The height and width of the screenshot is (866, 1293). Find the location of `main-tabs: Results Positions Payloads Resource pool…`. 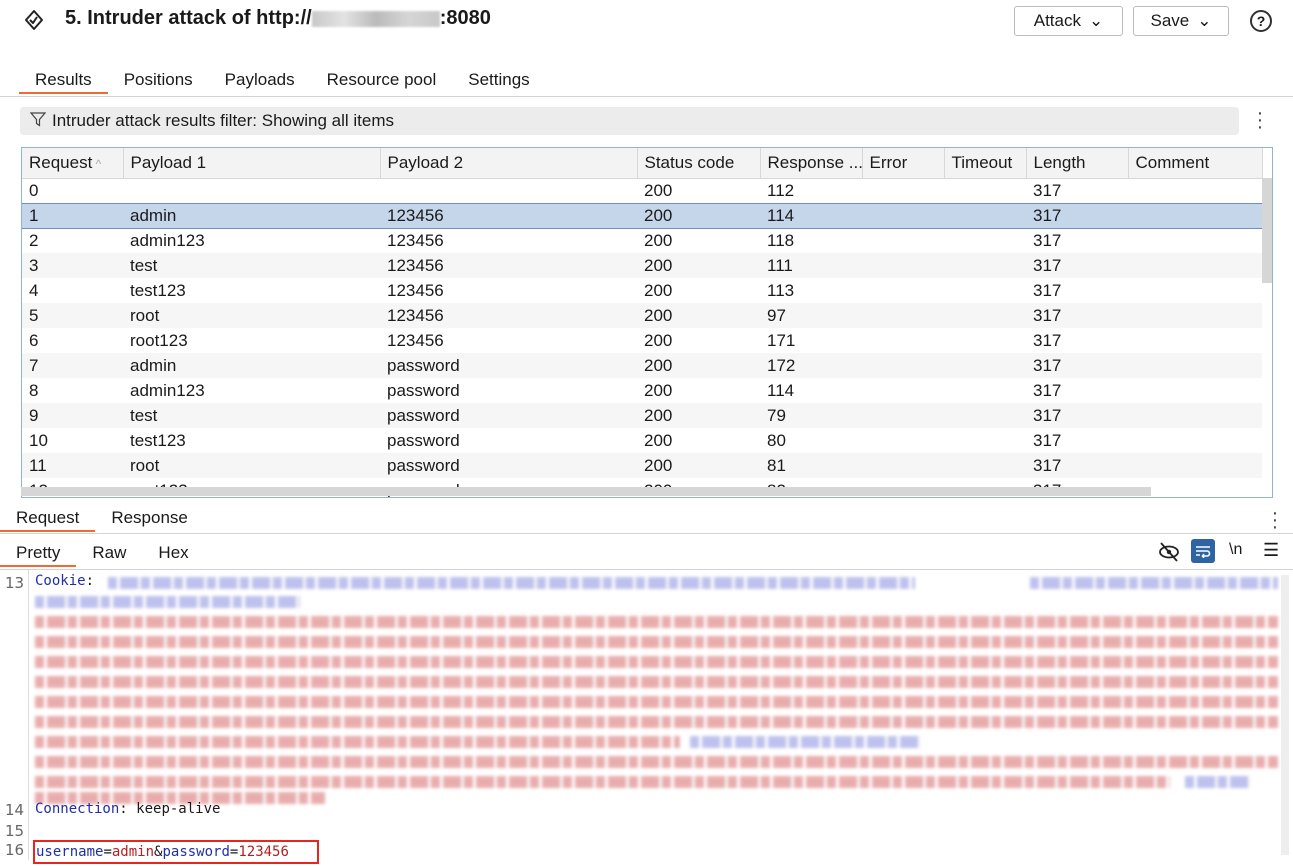

main-tabs: Results Positions Payloads Resource pool… is located at coordinates (282, 81).